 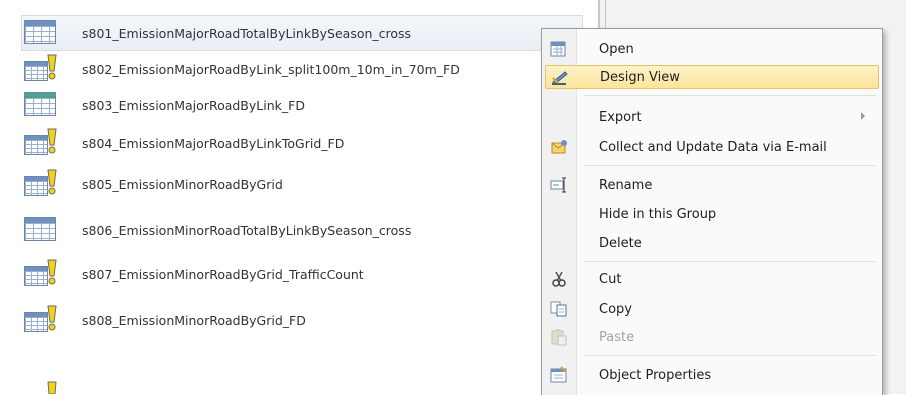 I want to click on menu-item-paste: Paste, so click(x=712, y=337).